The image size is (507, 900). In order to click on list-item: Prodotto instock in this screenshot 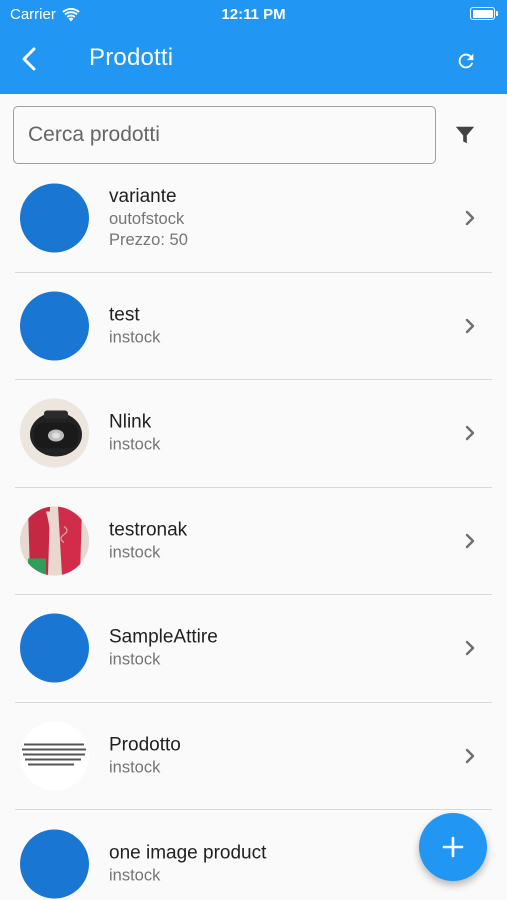, I will do `click(253, 756)`.